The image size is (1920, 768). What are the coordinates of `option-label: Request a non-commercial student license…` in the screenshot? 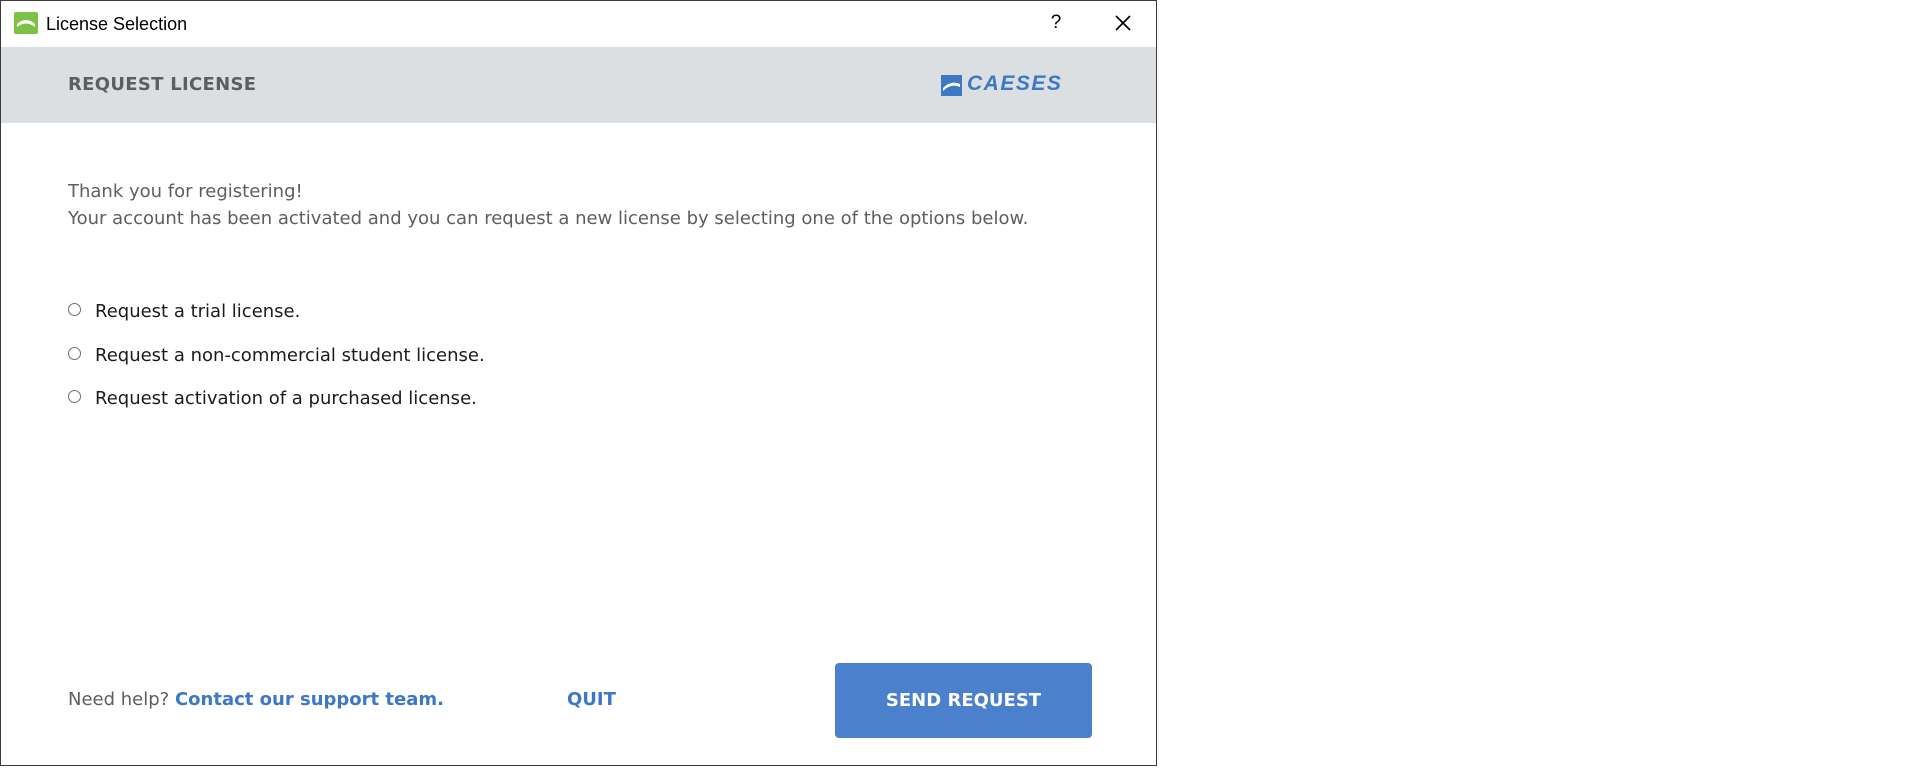 It's located at (290, 355).